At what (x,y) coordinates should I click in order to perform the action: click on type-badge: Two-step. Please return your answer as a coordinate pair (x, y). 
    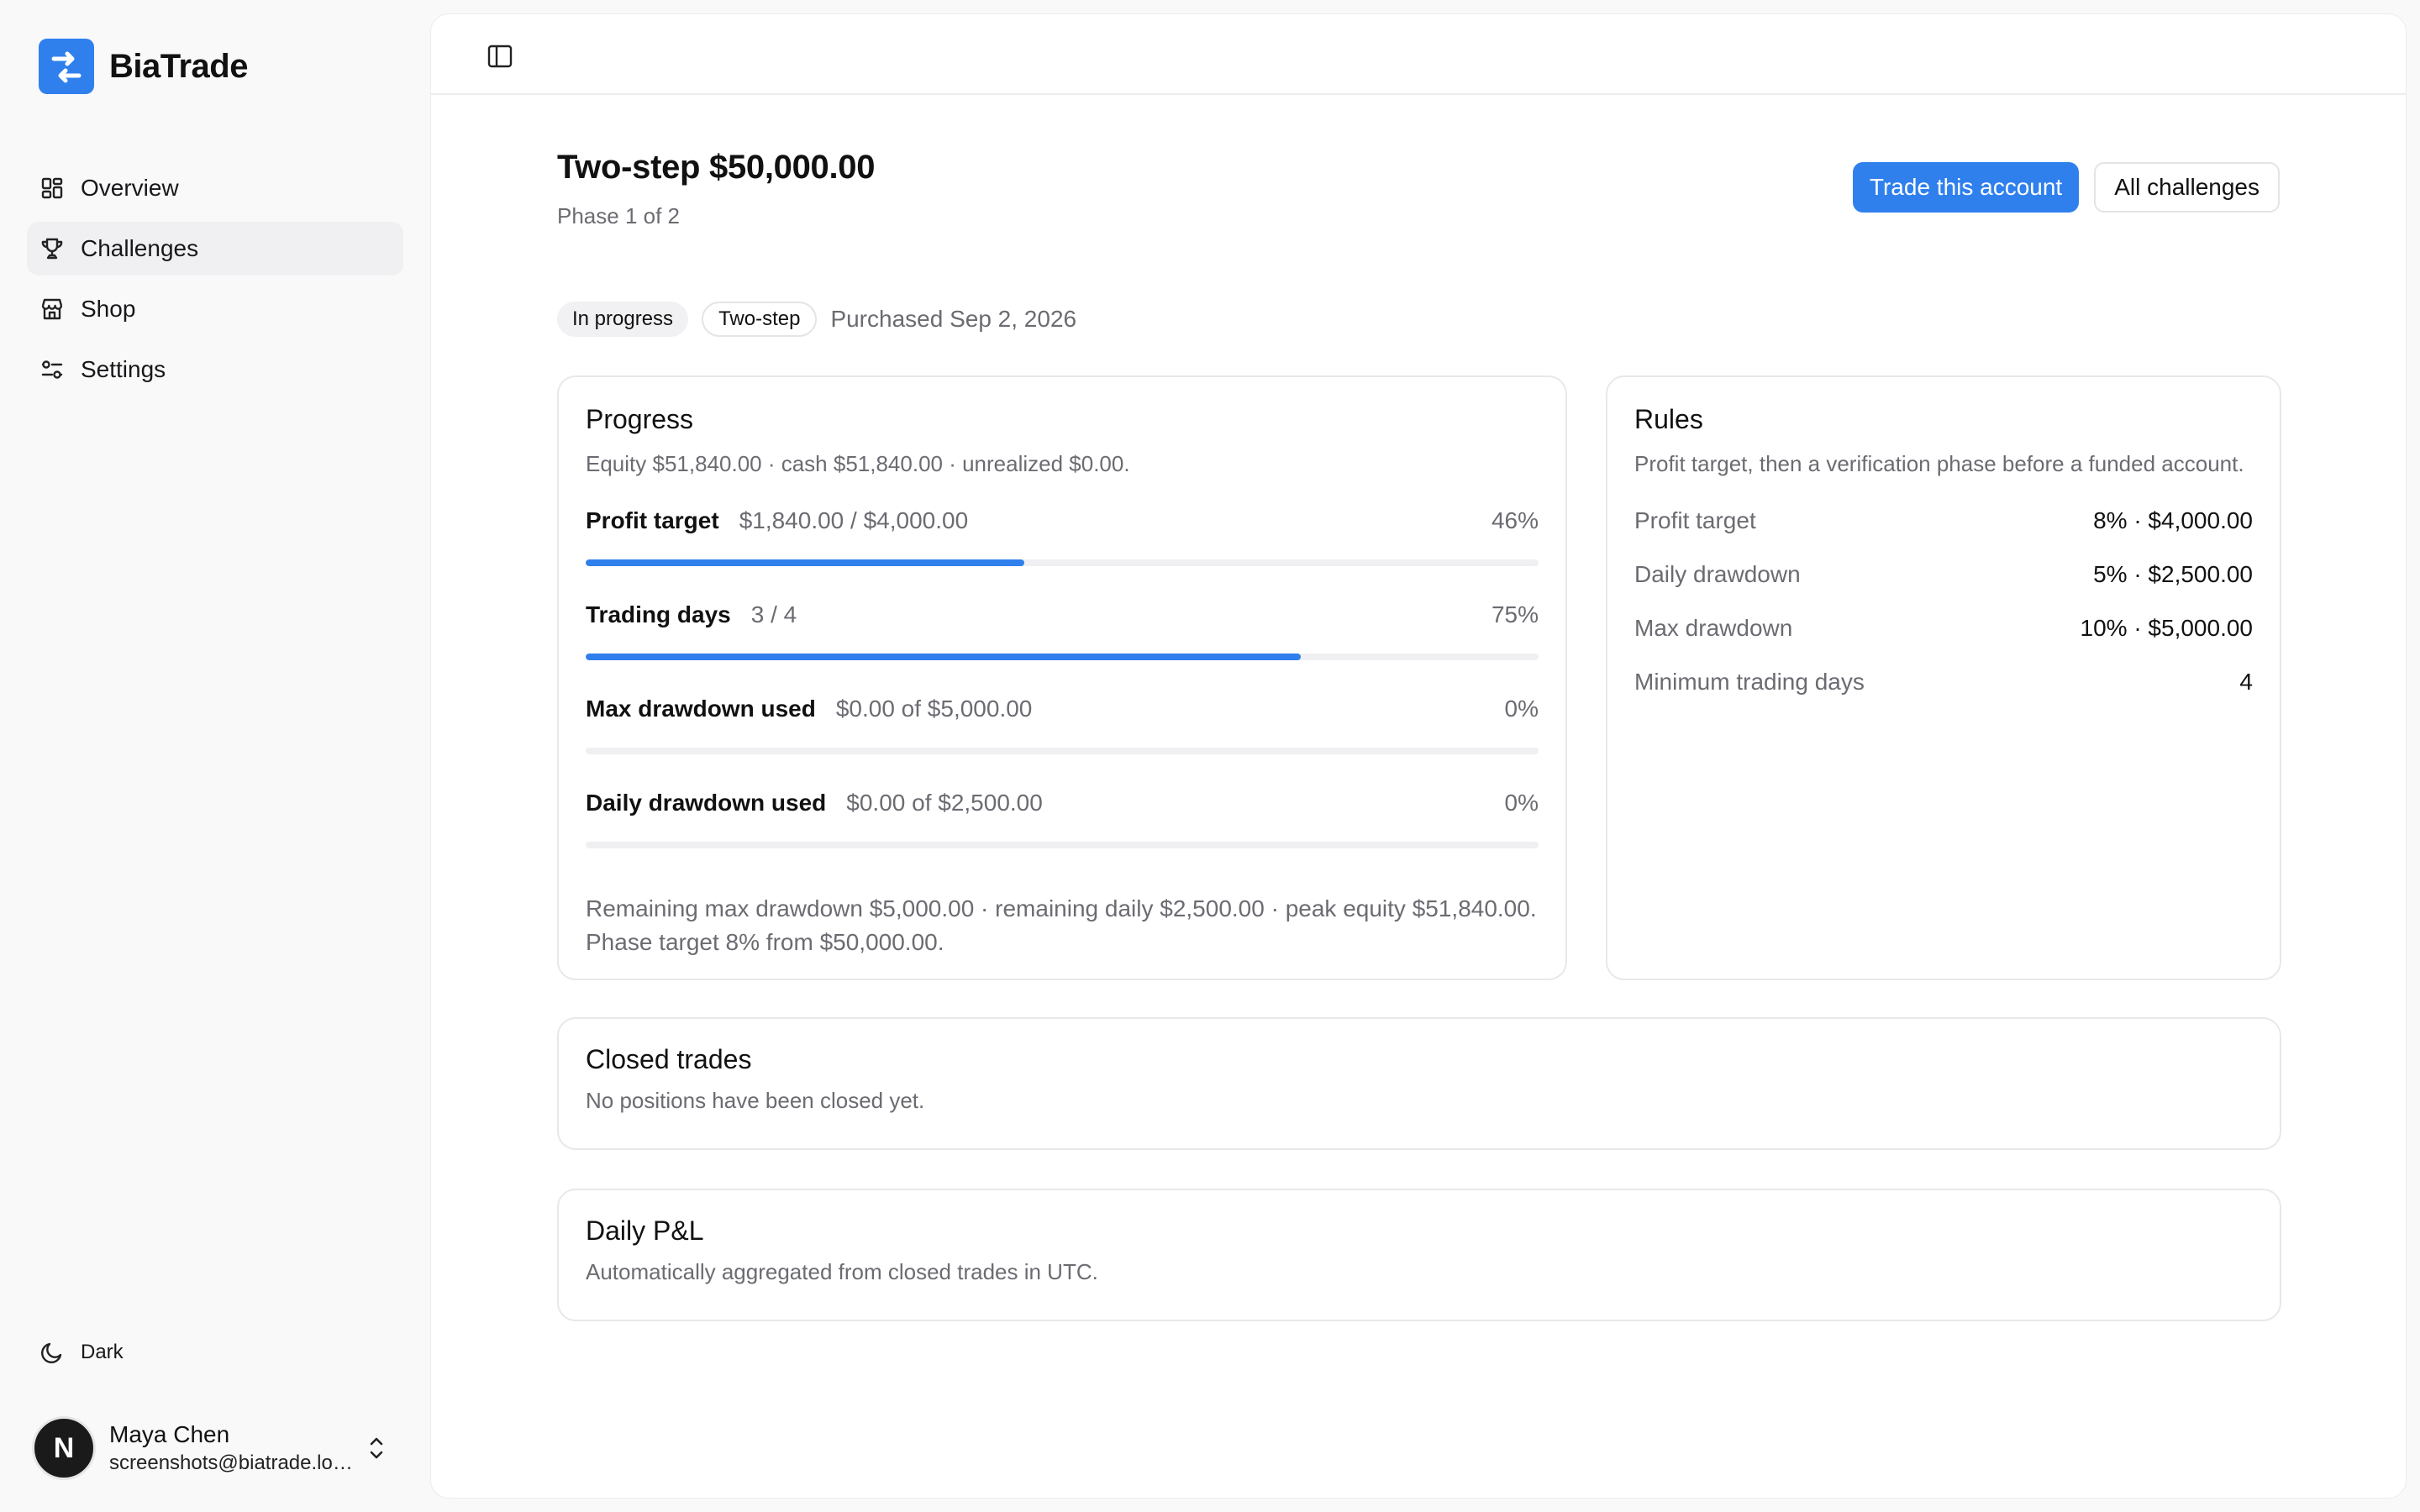
    Looking at the image, I should click on (760, 319).